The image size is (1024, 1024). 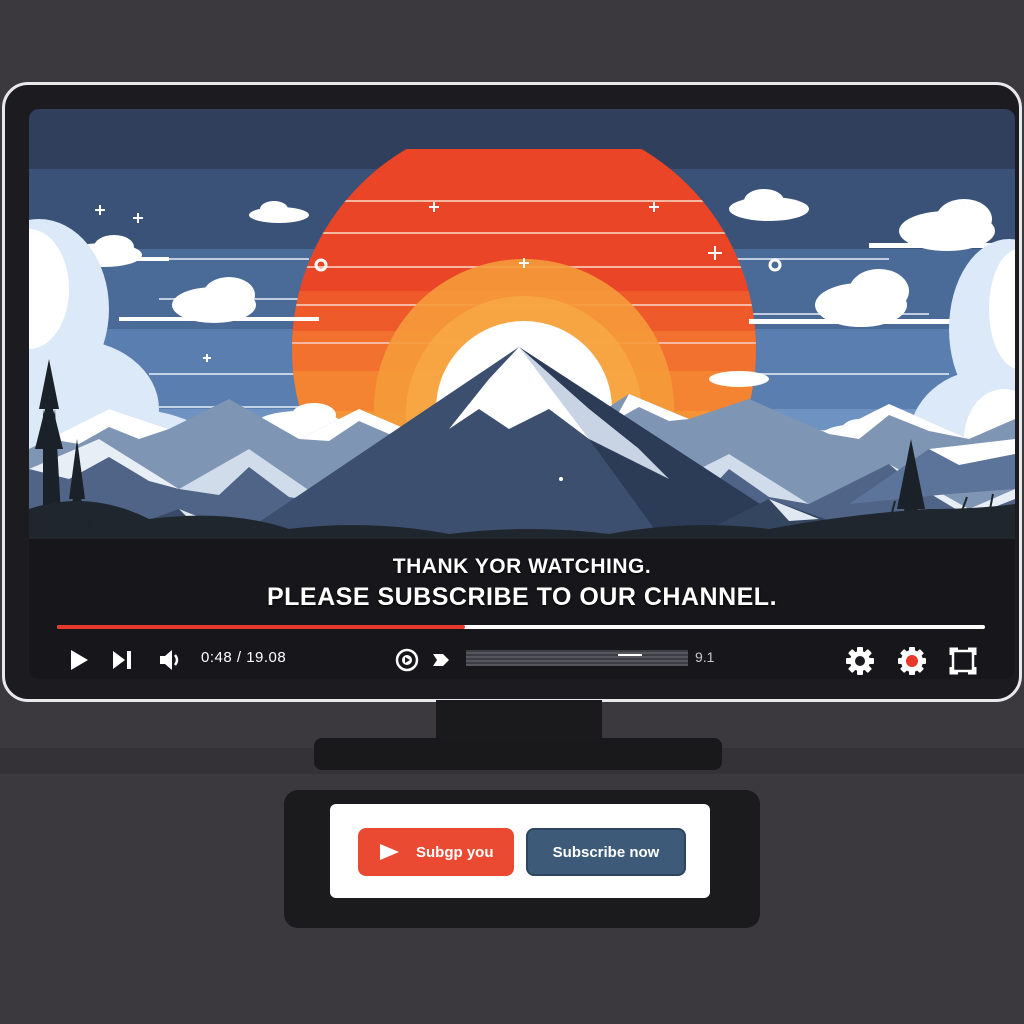 What do you see at coordinates (389, 852) in the screenshot?
I see `youtube-play-icon` at bounding box center [389, 852].